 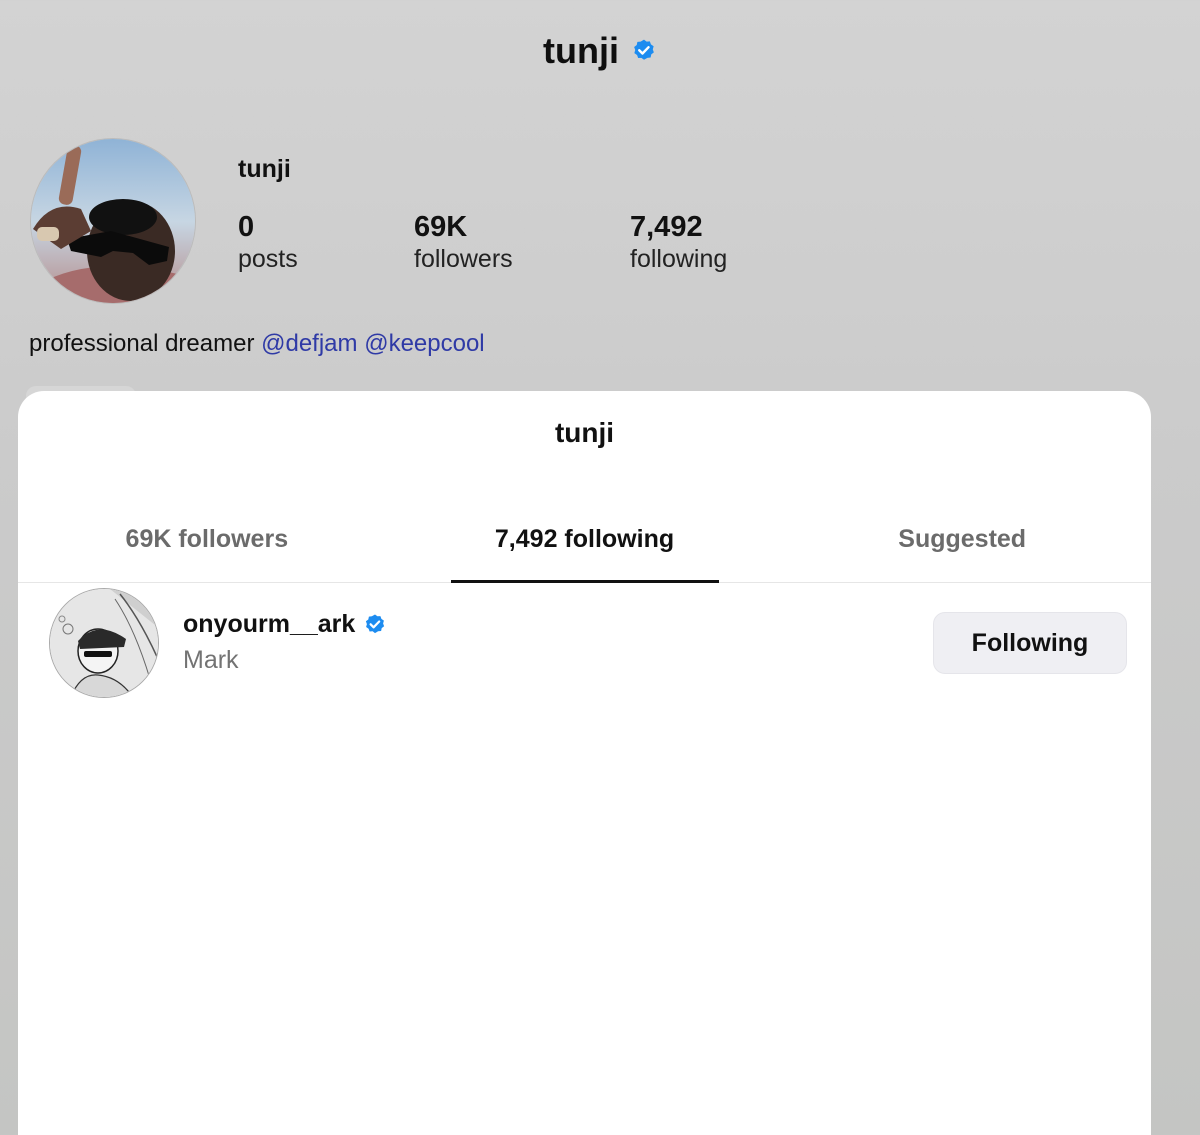 I want to click on page-title: tunji, so click(x=600, y=51).